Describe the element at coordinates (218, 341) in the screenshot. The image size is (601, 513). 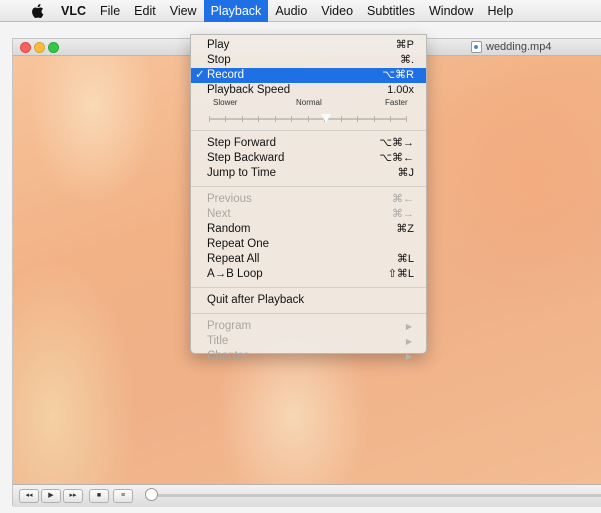
I see `menu-item-label: Title` at that location.